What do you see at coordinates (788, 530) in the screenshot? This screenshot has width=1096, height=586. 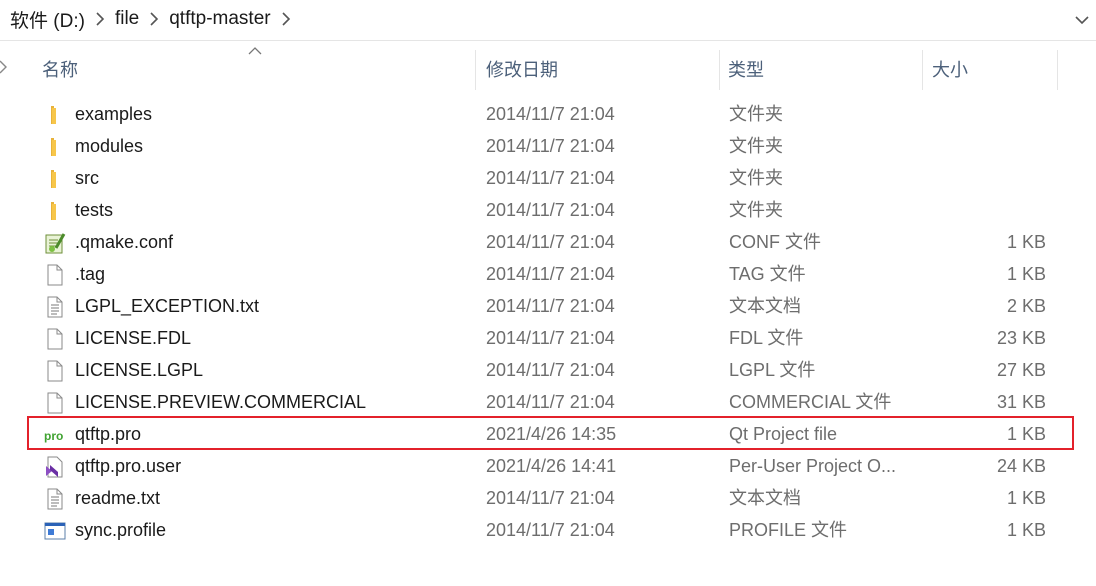 I see `file-type: PROFILE 文件` at bounding box center [788, 530].